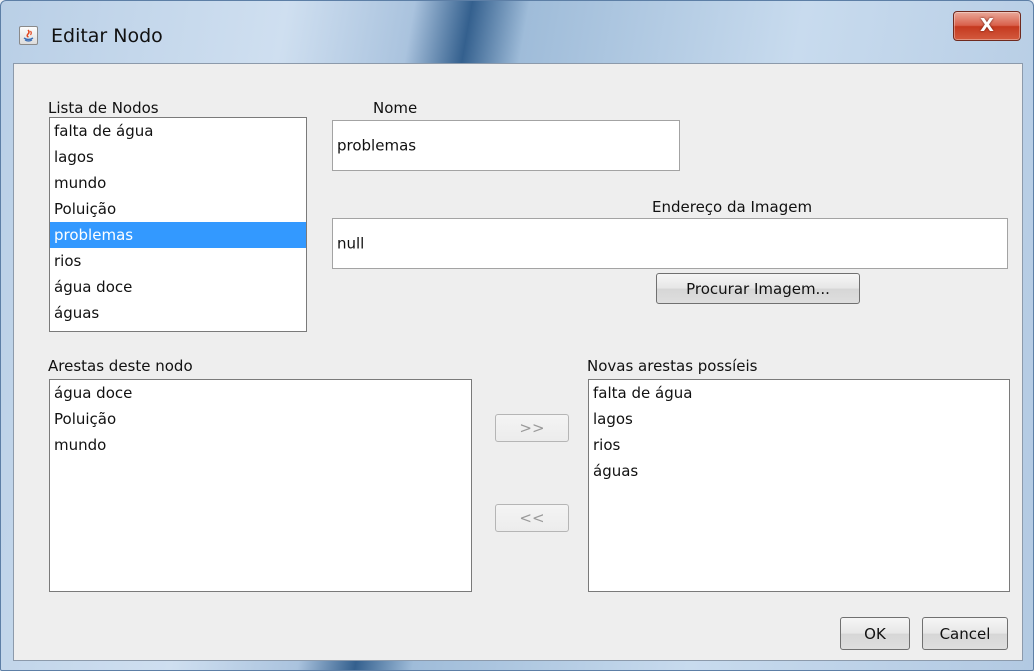 The width and height of the screenshot is (1034, 671). What do you see at coordinates (395, 108) in the screenshot?
I see `name-label: Nome` at bounding box center [395, 108].